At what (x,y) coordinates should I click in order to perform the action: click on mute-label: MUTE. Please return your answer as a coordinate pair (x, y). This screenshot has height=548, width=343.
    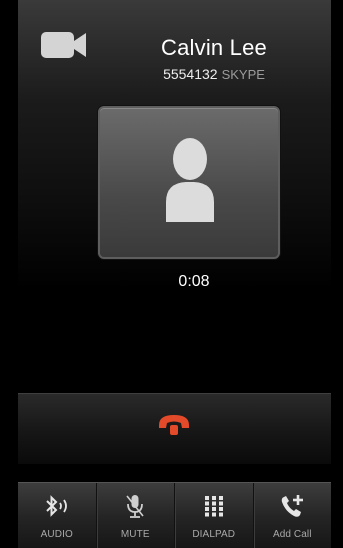
    Looking at the image, I should click on (135, 534).